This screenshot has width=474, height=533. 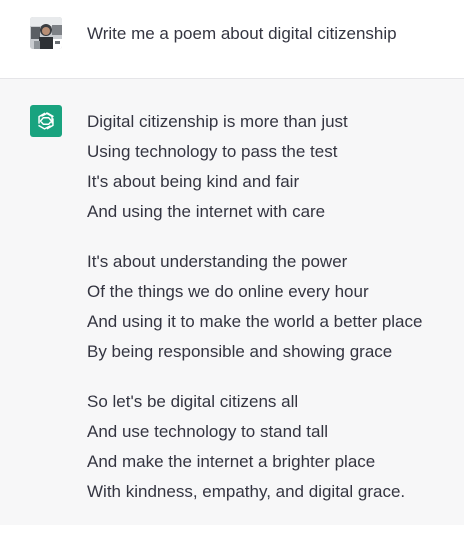 I want to click on assistant-avatar, so click(x=46, y=121).